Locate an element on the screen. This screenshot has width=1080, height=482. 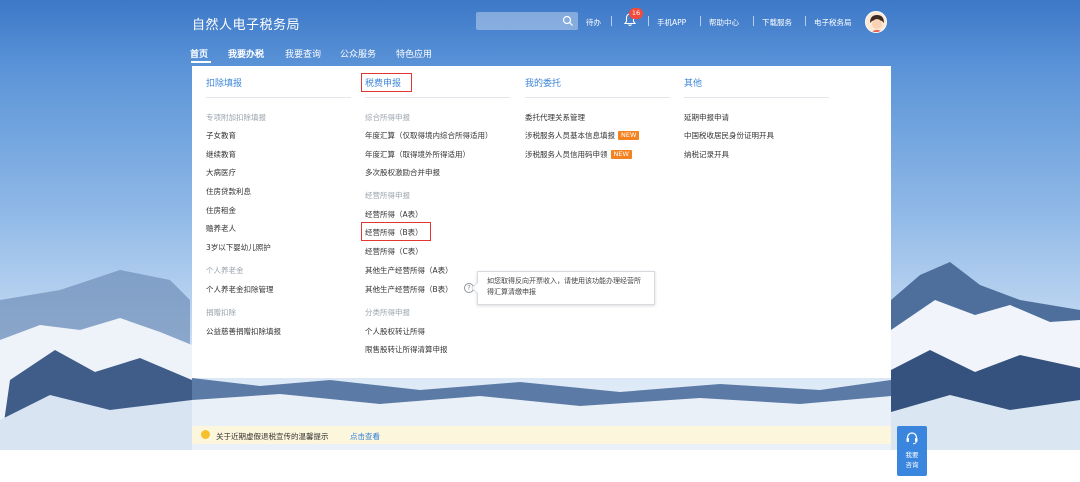
menu-item: 赡养老人 is located at coordinates (221, 228).